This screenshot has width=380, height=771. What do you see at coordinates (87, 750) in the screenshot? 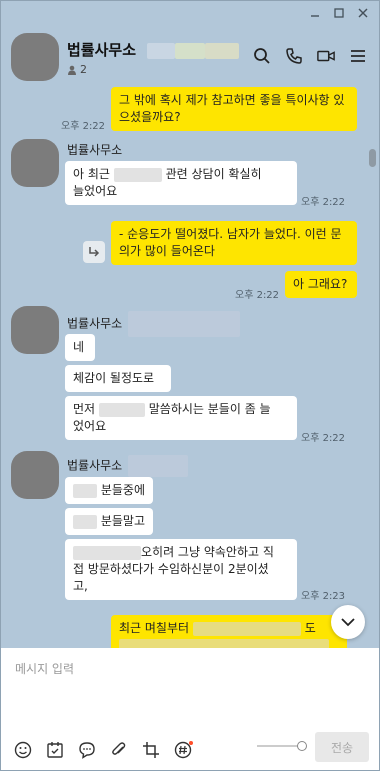
I see `chat-bubble-icon` at bounding box center [87, 750].